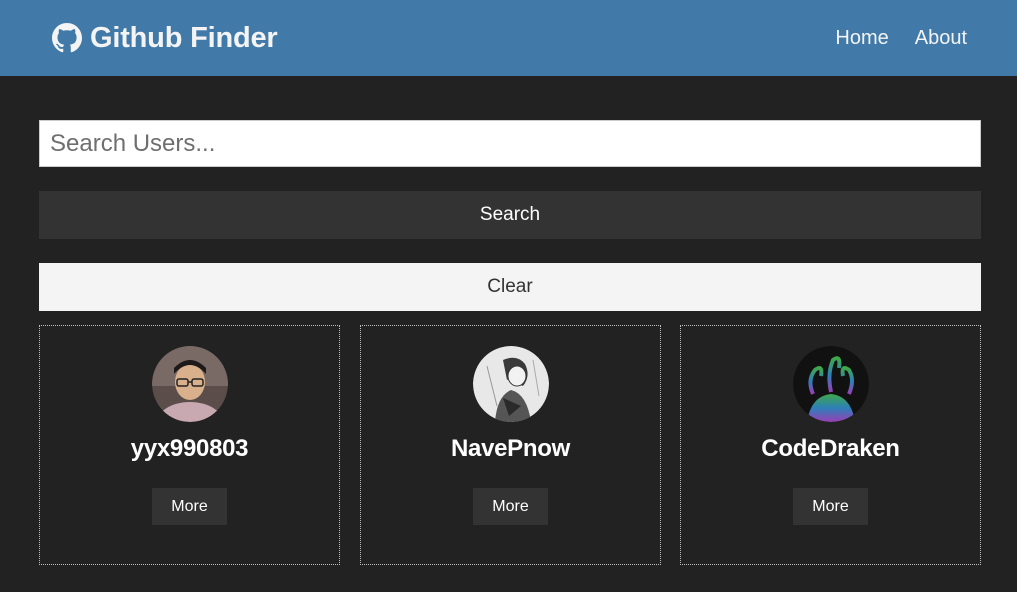  I want to click on username: yyx990803, so click(189, 448).